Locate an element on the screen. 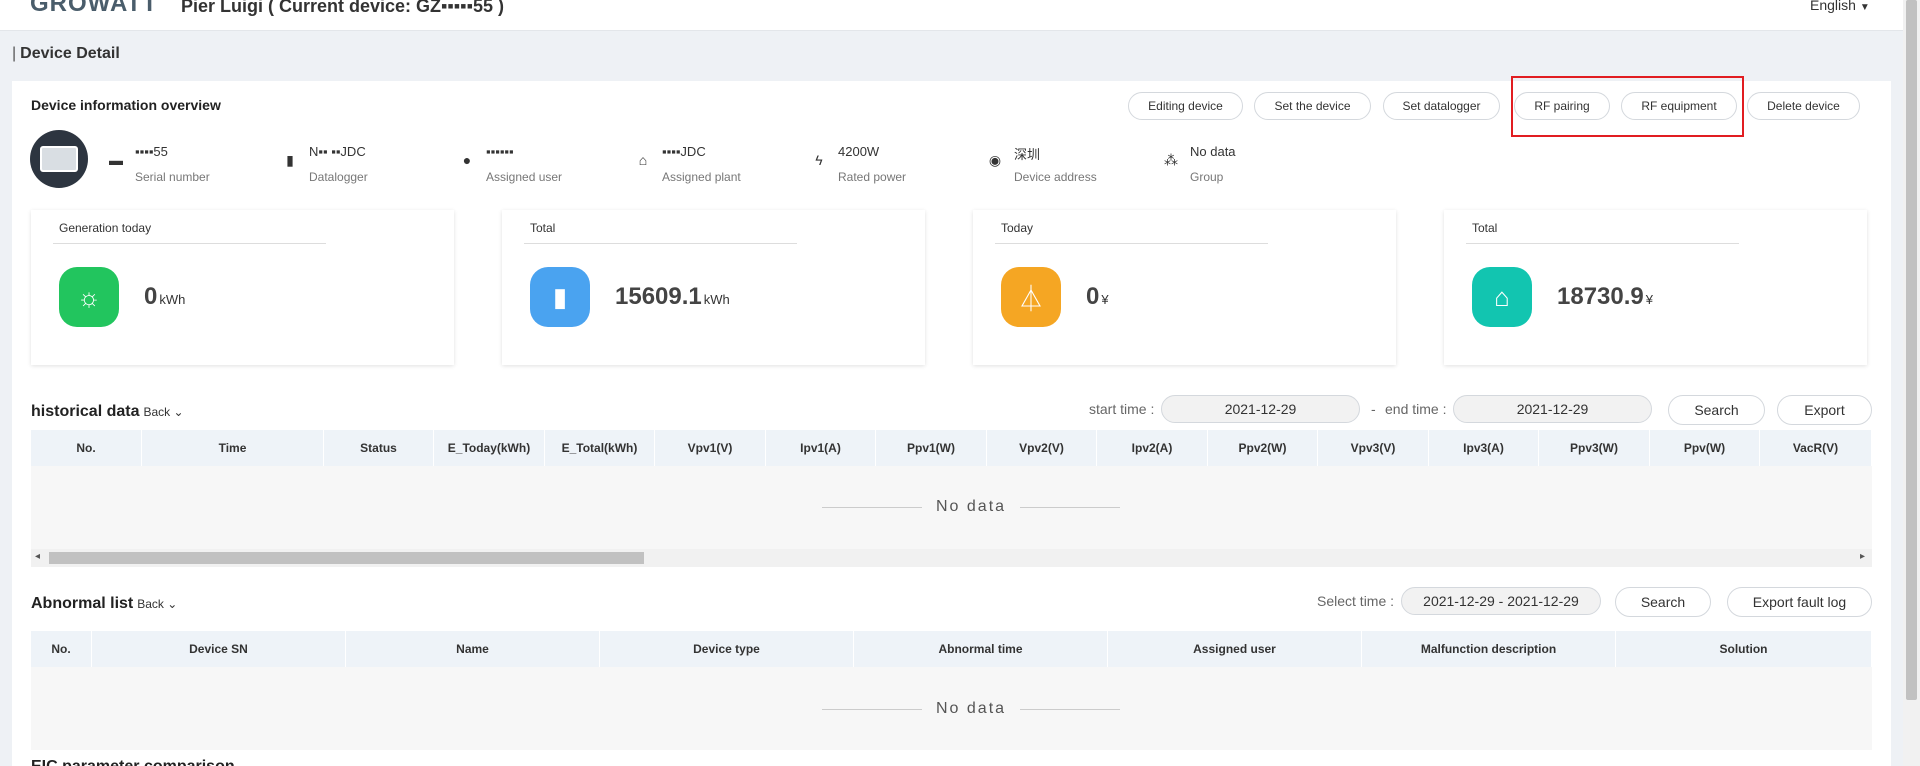 This screenshot has height=766, width=1920. stat-value: 15609.1 kWh is located at coordinates (672, 297).